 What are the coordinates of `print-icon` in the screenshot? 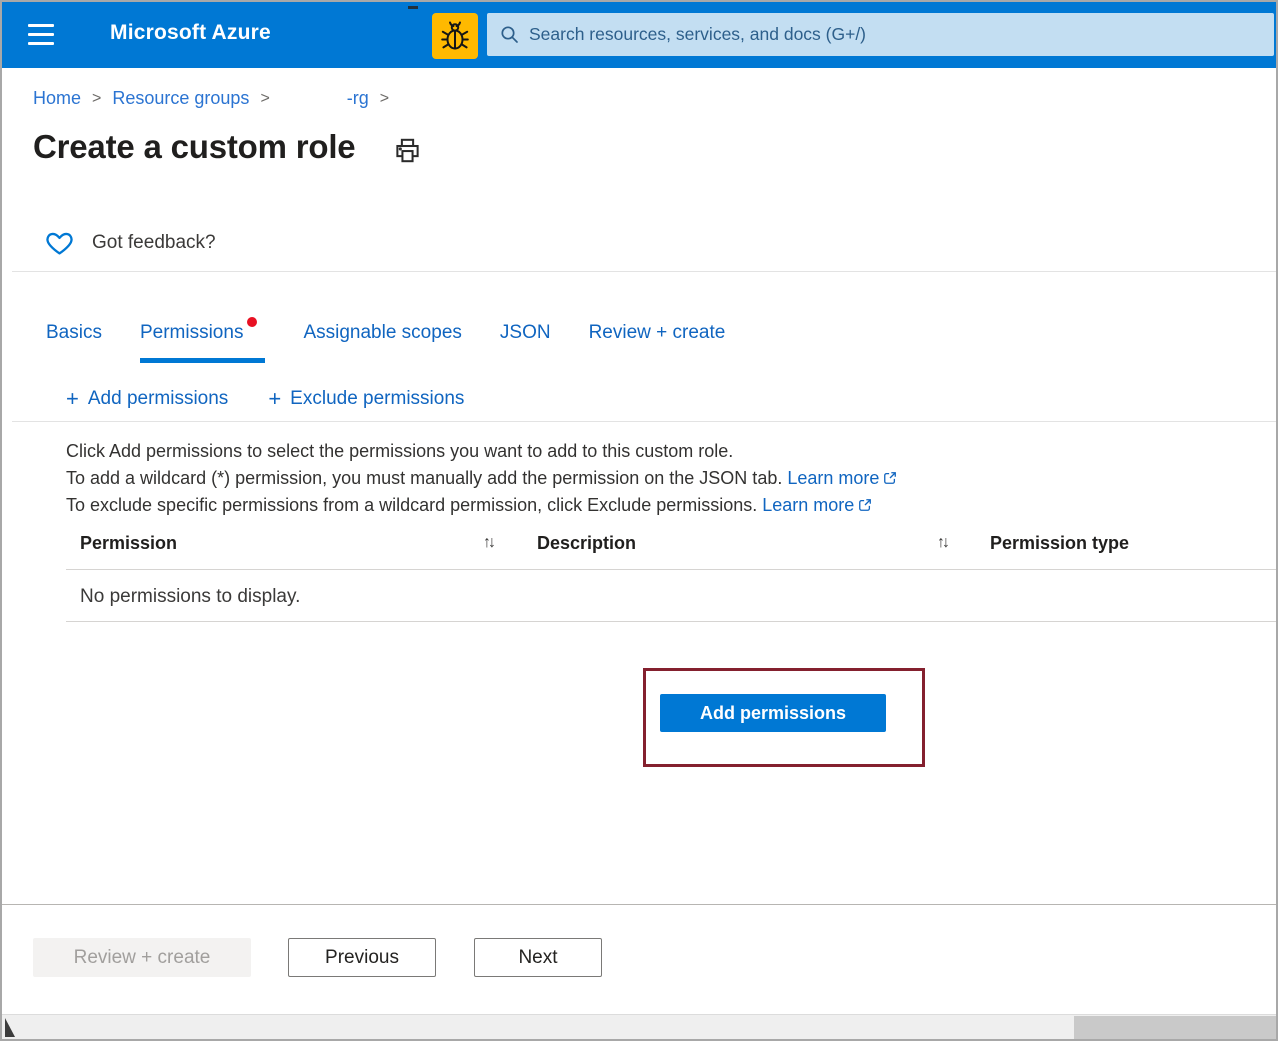 It's located at (407, 150).